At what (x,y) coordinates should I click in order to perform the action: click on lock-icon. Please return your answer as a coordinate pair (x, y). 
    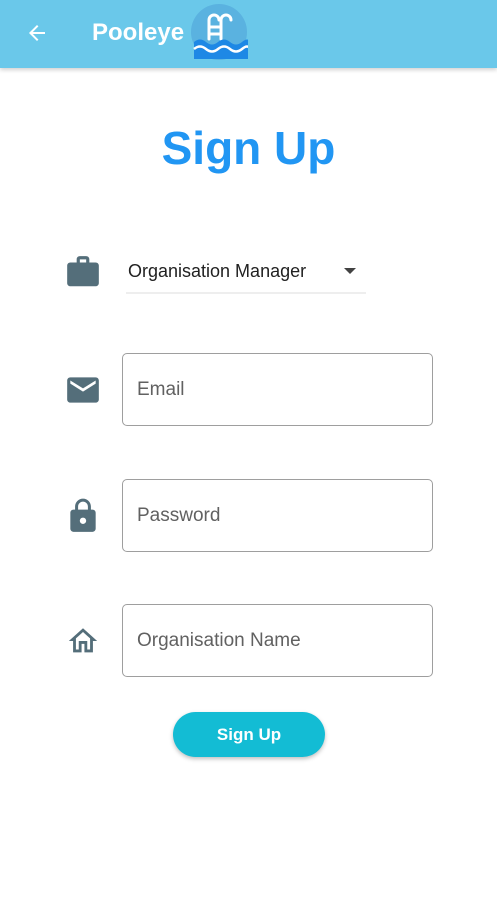
    Looking at the image, I should click on (83, 515).